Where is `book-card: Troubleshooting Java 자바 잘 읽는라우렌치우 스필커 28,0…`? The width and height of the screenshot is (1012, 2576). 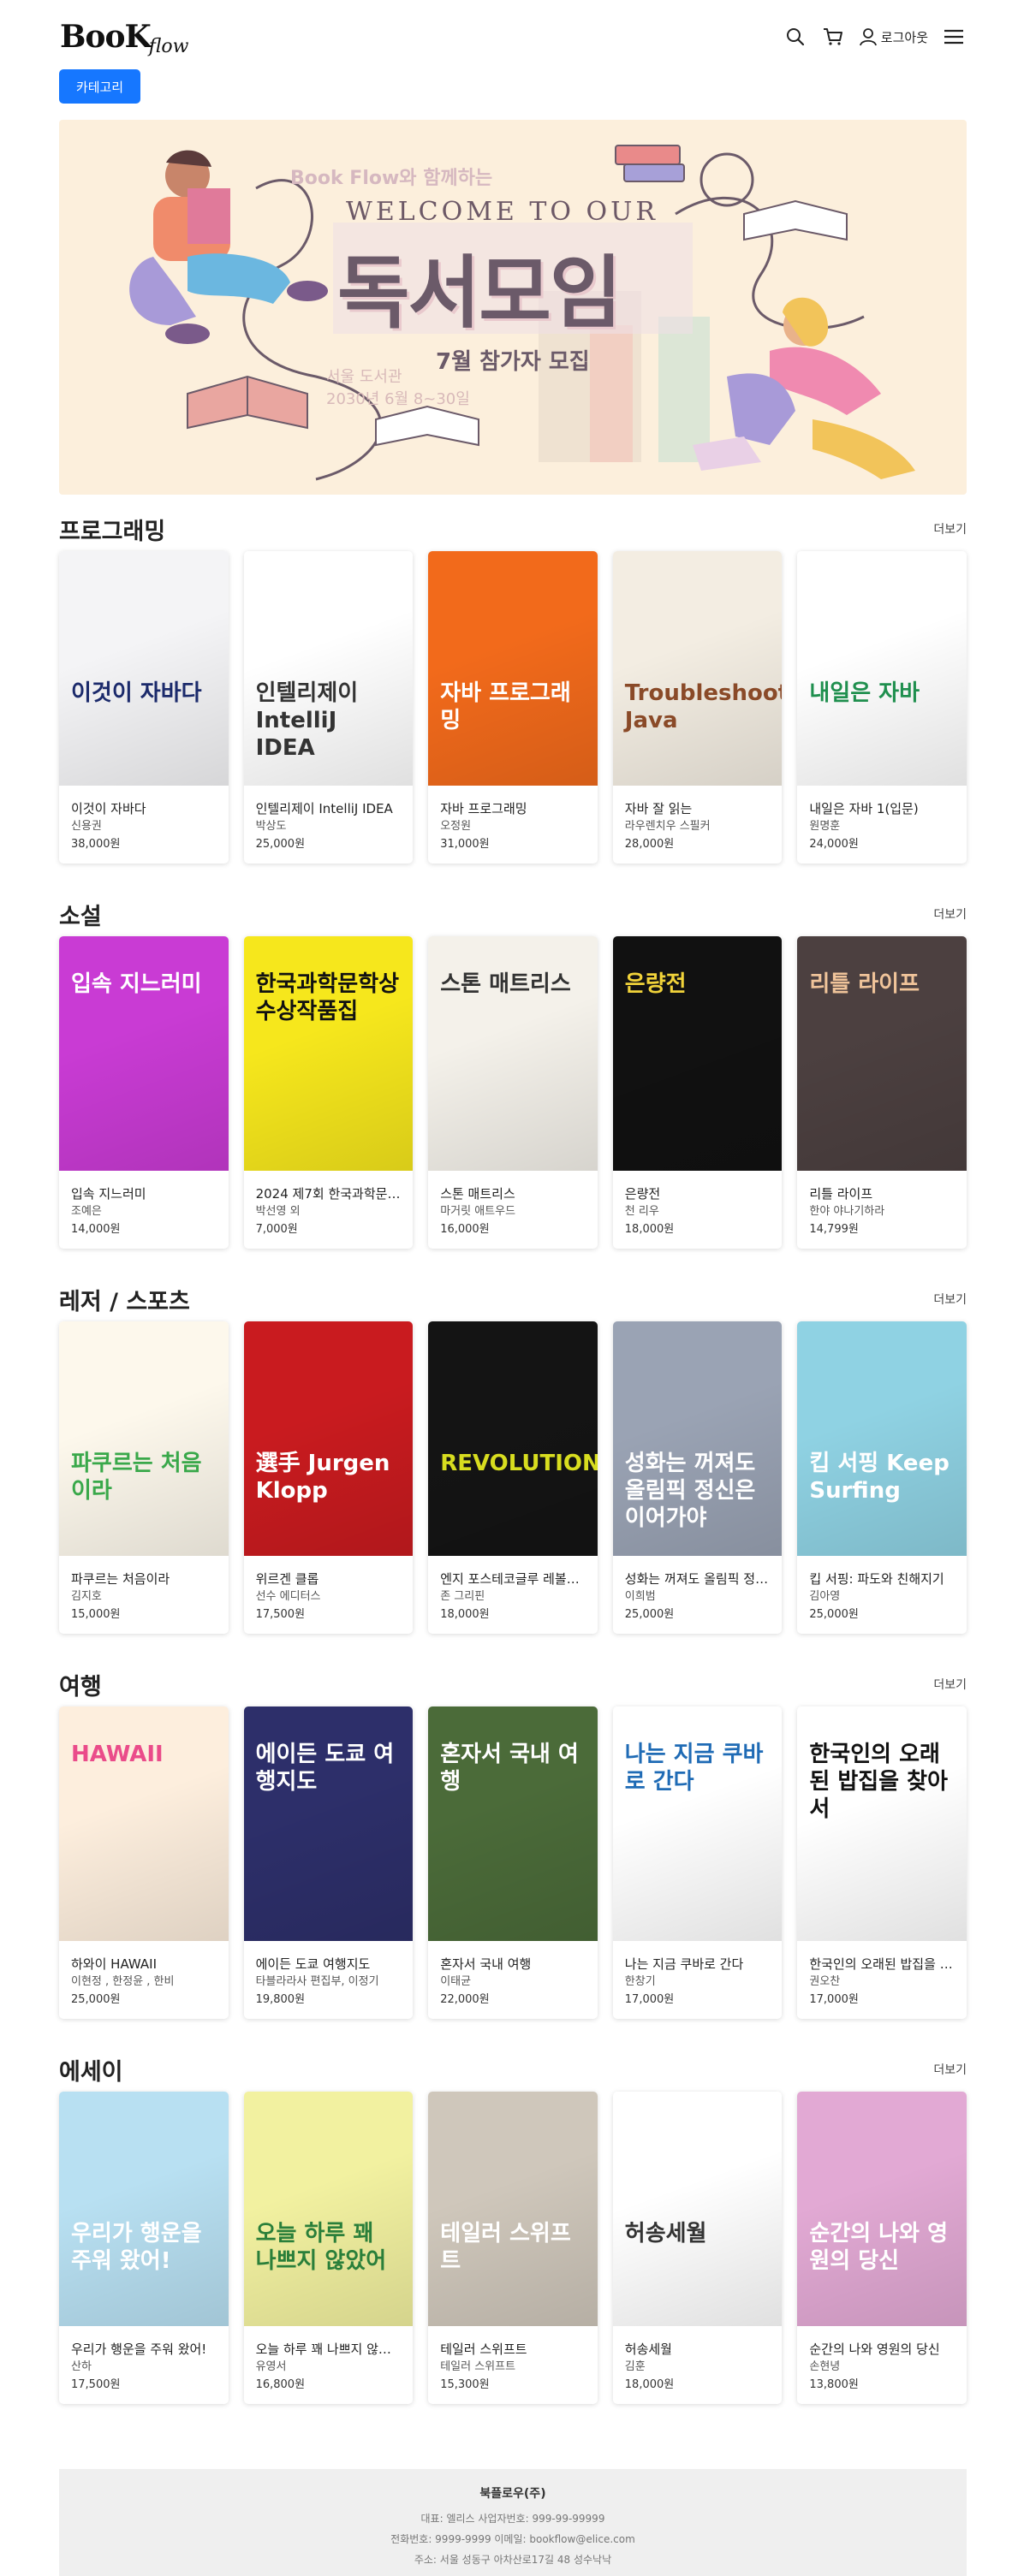 book-card: Troubleshooting Java 자바 잘 읽는라우렌치우 스필커 28,0… is located at coordinates (697, 707).